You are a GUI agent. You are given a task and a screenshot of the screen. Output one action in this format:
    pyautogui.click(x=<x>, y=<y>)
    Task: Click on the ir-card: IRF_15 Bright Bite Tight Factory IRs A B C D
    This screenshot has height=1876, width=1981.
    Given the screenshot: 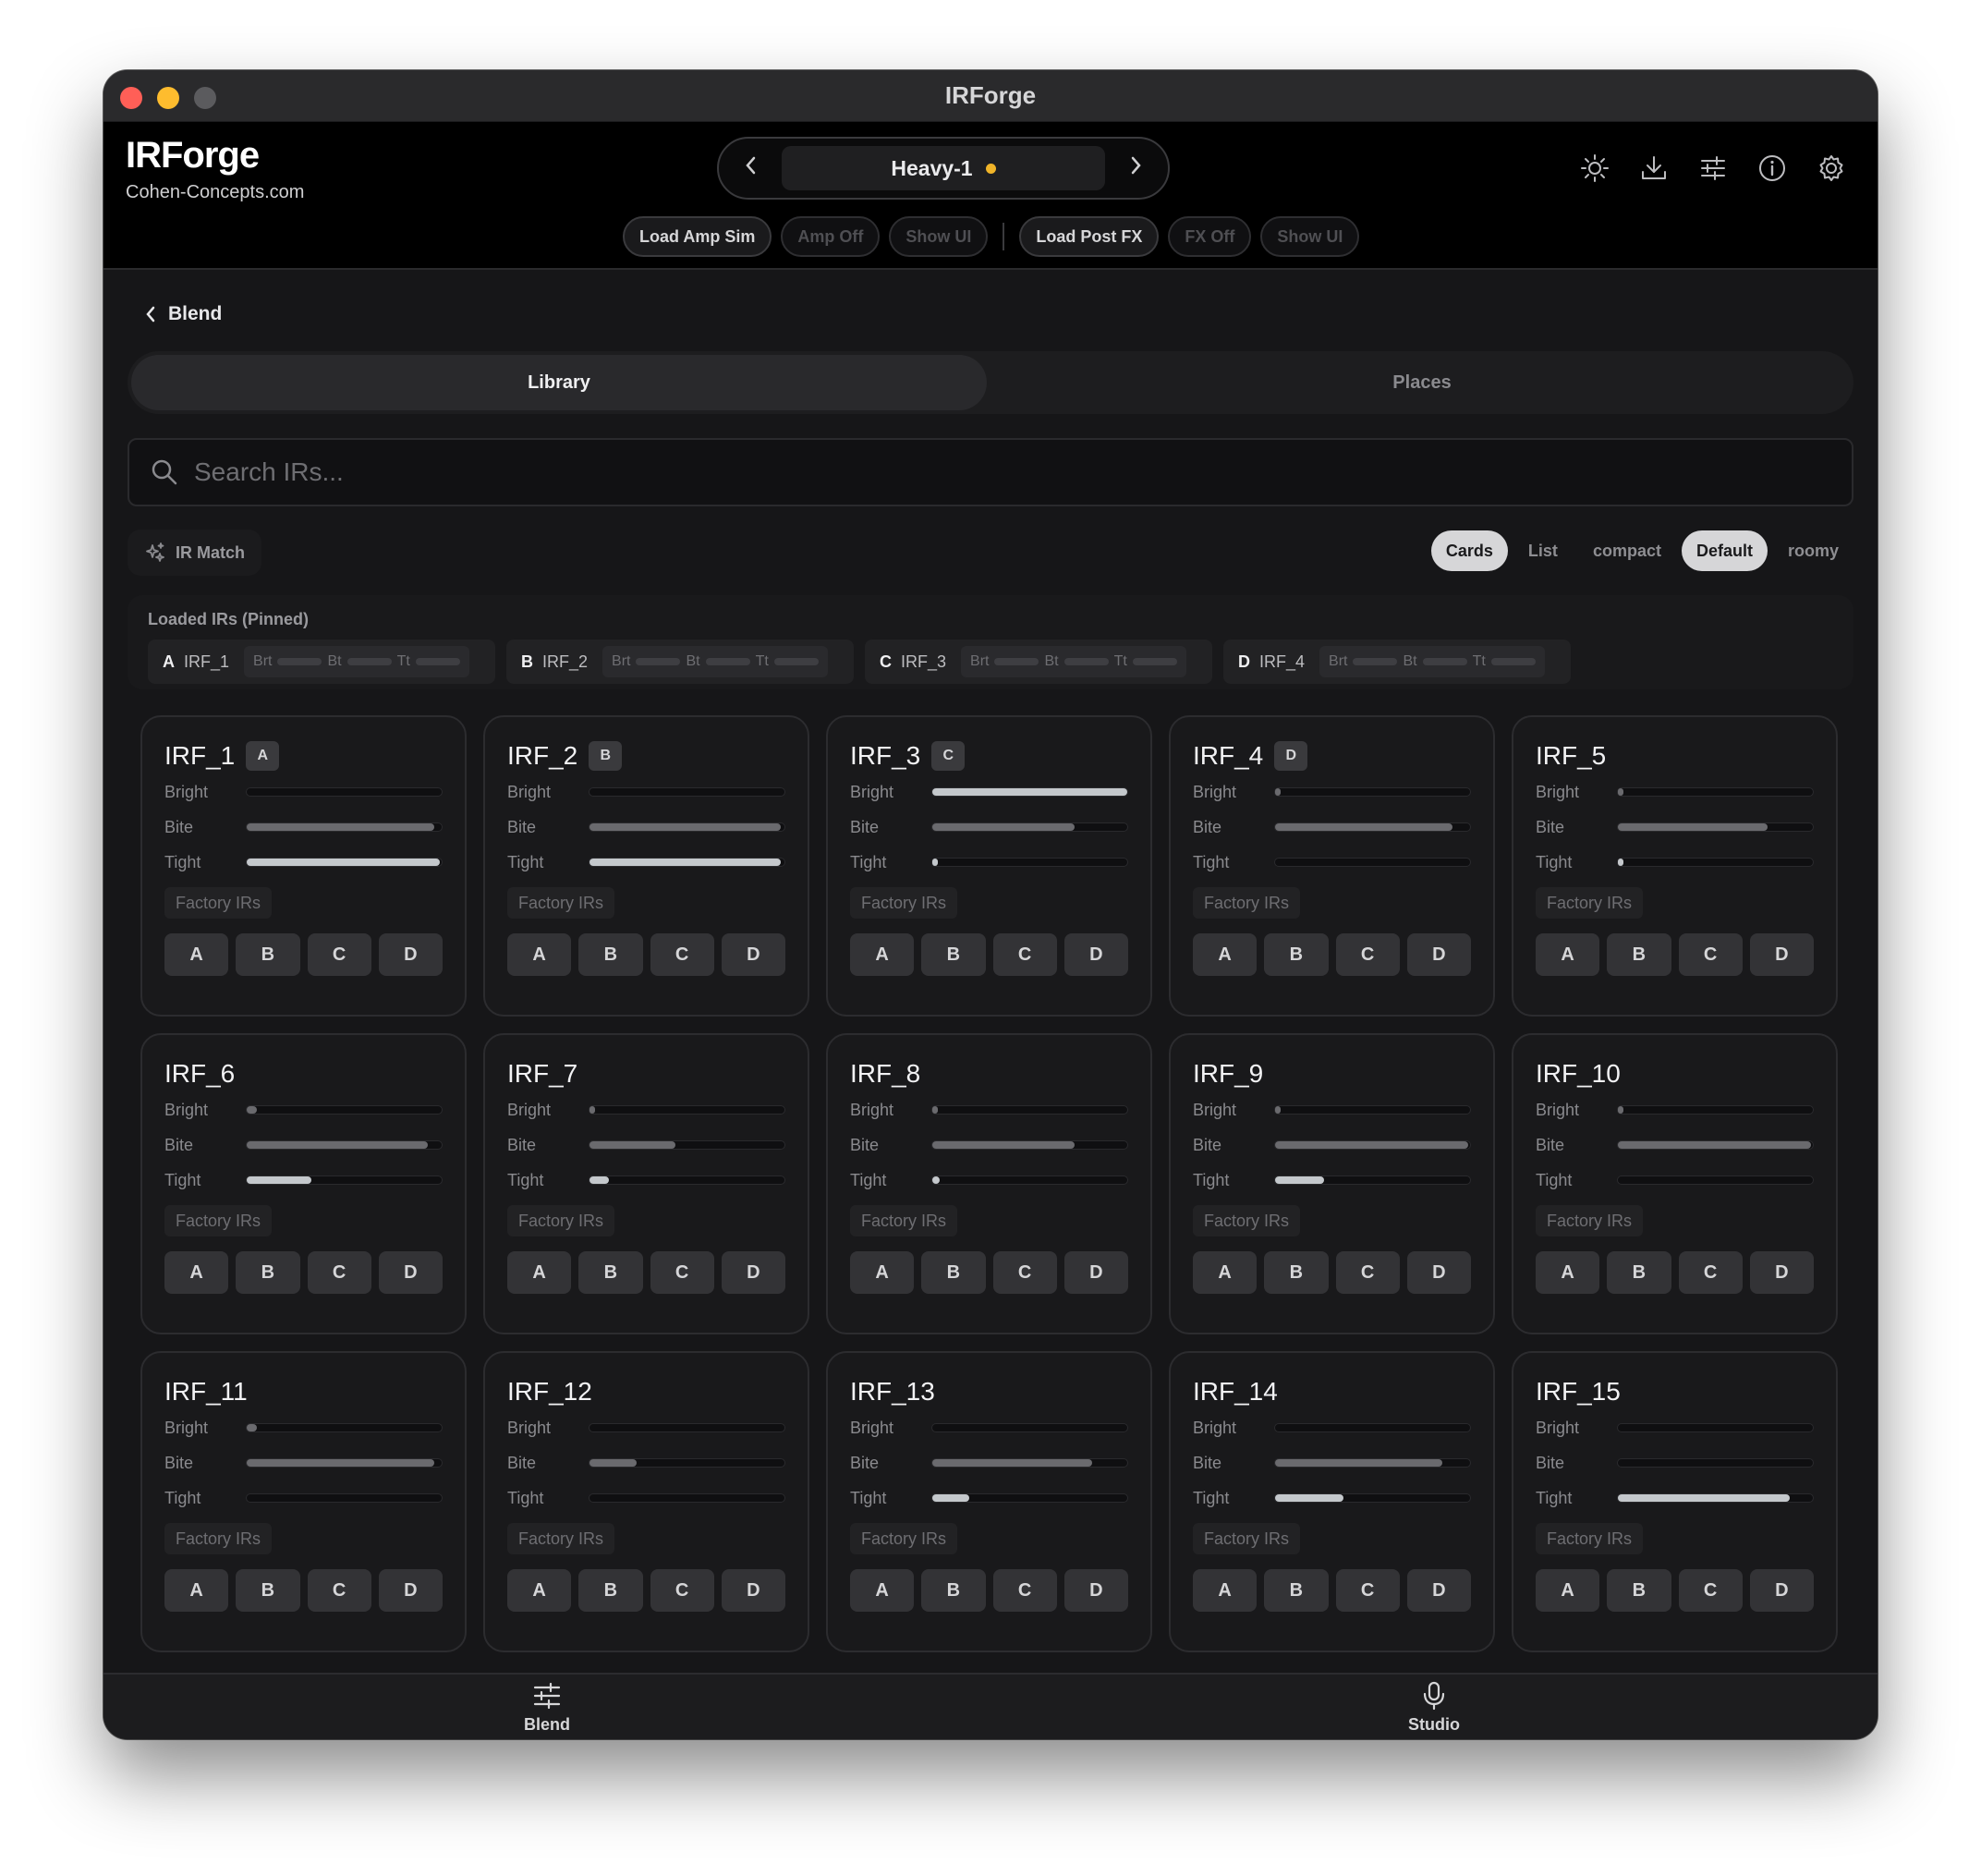 What is the action you would take?
    pyautogui.click(x=1675, y=1501)
    